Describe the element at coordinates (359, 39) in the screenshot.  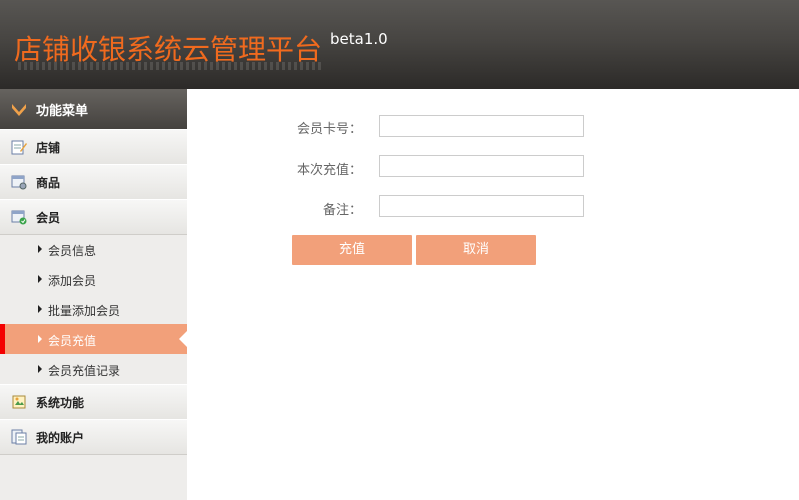
I see `app-version: beta1.0` at that location.